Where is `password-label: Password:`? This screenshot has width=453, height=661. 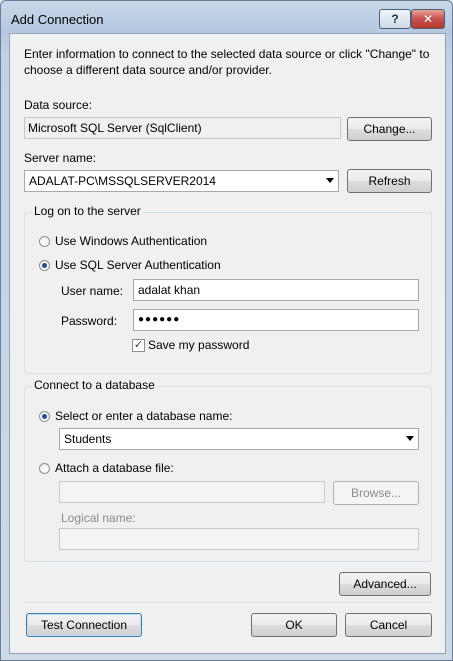 password-label: Password: is located at coordinates (89, 321).